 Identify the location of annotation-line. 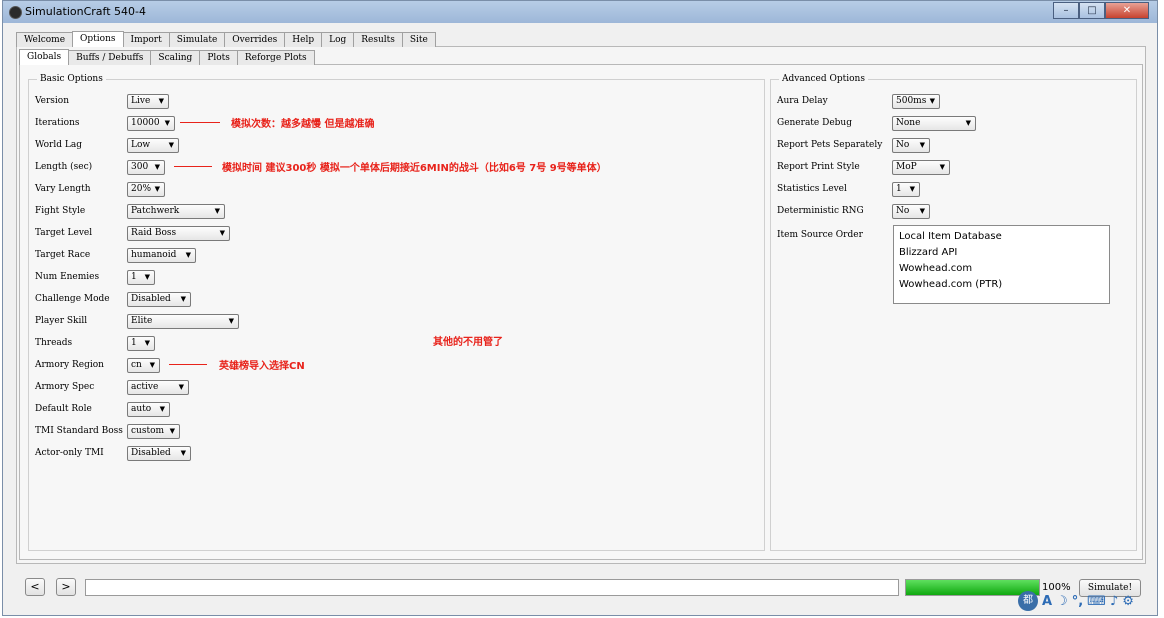
(200, 122).